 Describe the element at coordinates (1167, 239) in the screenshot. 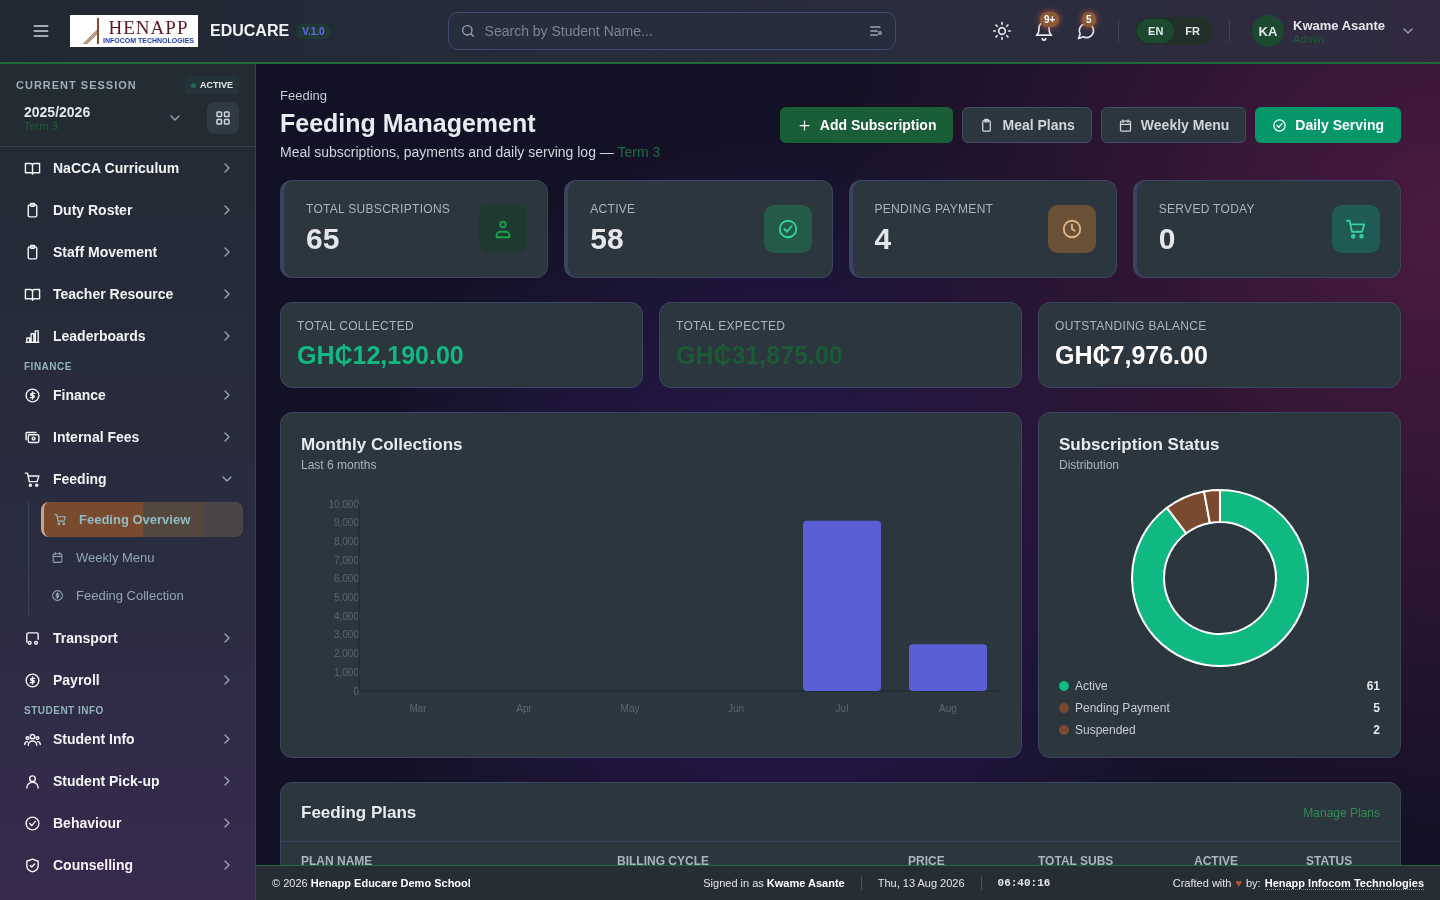

I see `stat-value: 0` at that location.